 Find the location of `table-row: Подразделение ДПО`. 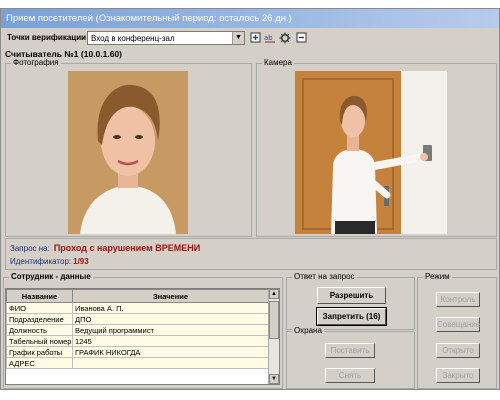

table-row: Подразделение ДПО is located at coordinates (137, 319).